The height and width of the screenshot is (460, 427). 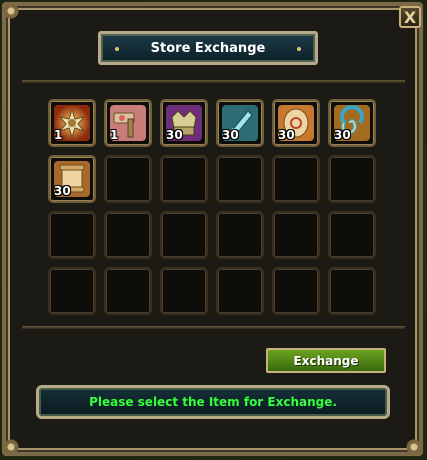 What do you see at coordinates (213, 81) in the screenshot?
I see `divider-top` at bounding box center [213, 81].